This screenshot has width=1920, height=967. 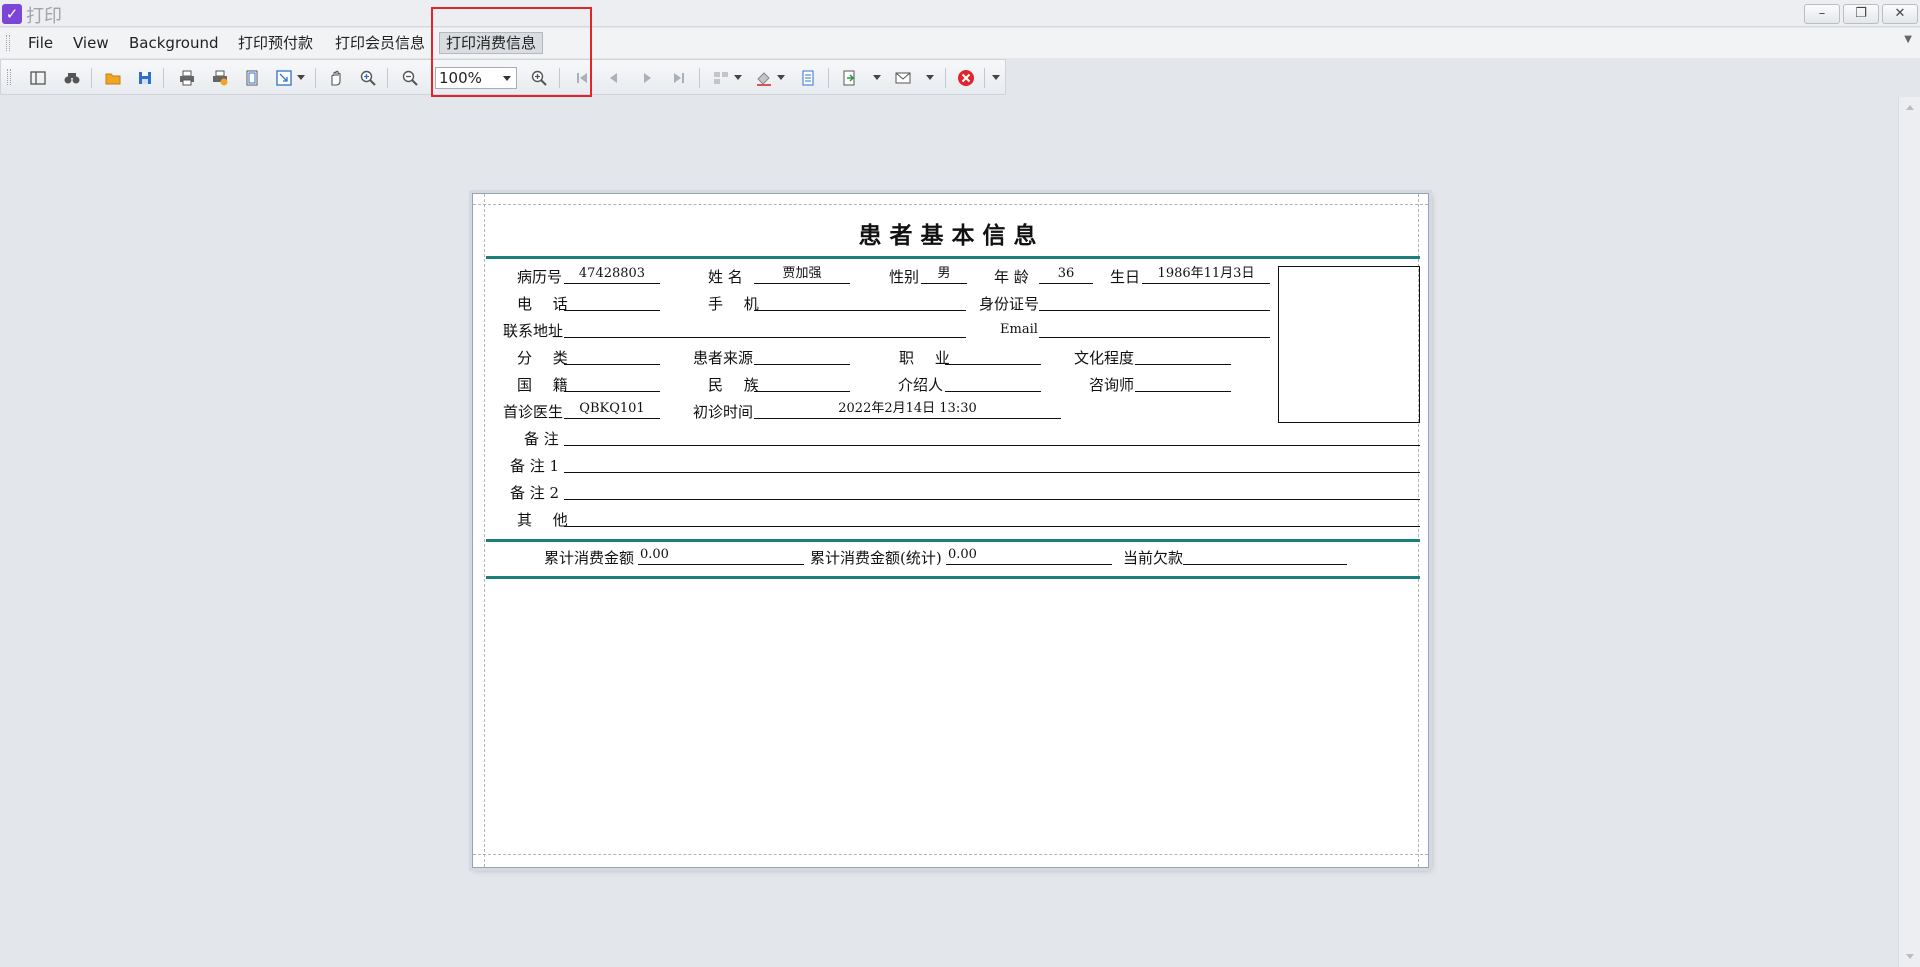 What do you see at coordinates (1909, 532) in the screenshot?
I see `vertical-scrollbar` at bounding box center [1909, 532].